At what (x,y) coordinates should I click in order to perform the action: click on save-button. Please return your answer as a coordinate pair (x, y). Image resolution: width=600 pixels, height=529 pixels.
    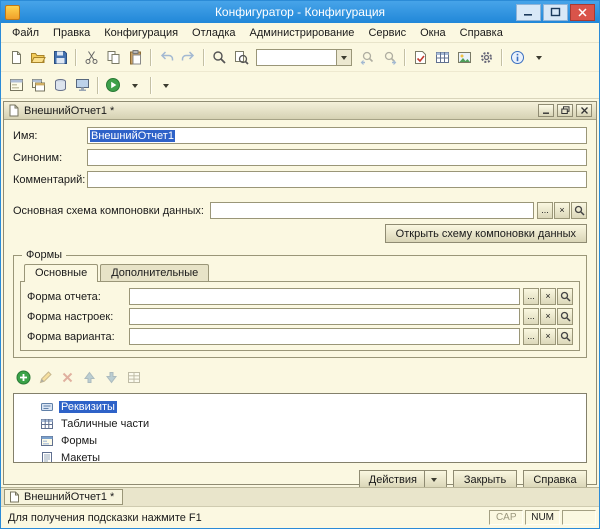
    Looking at the image, I should click on (60, 57).